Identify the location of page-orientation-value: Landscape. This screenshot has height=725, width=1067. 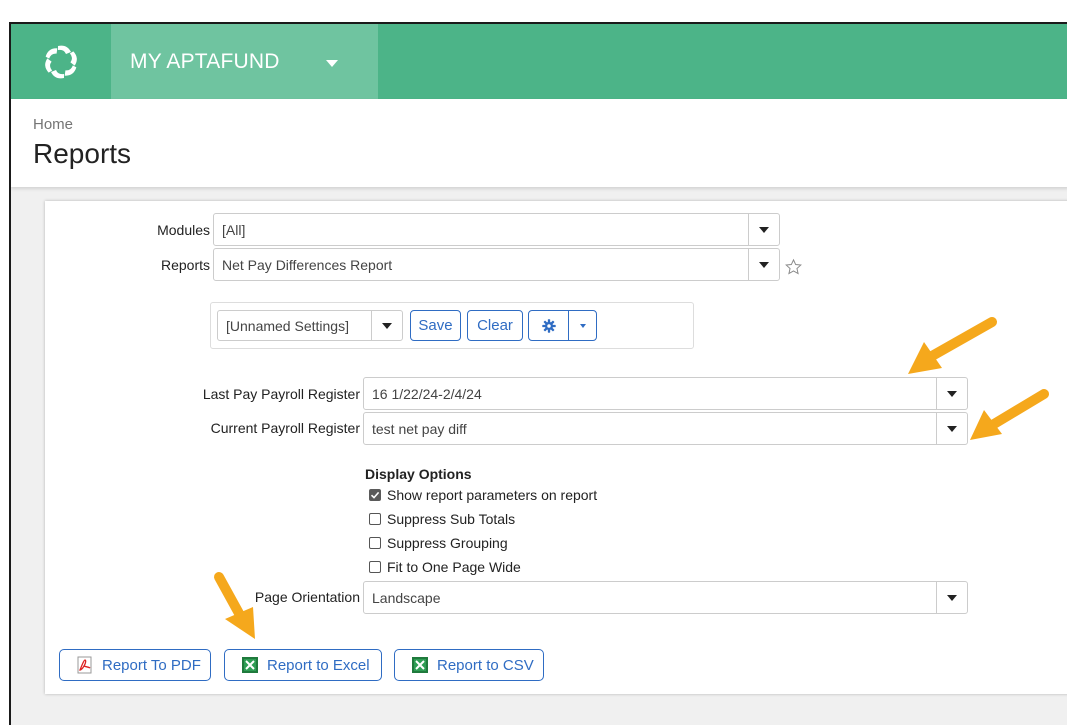
(406, 597).